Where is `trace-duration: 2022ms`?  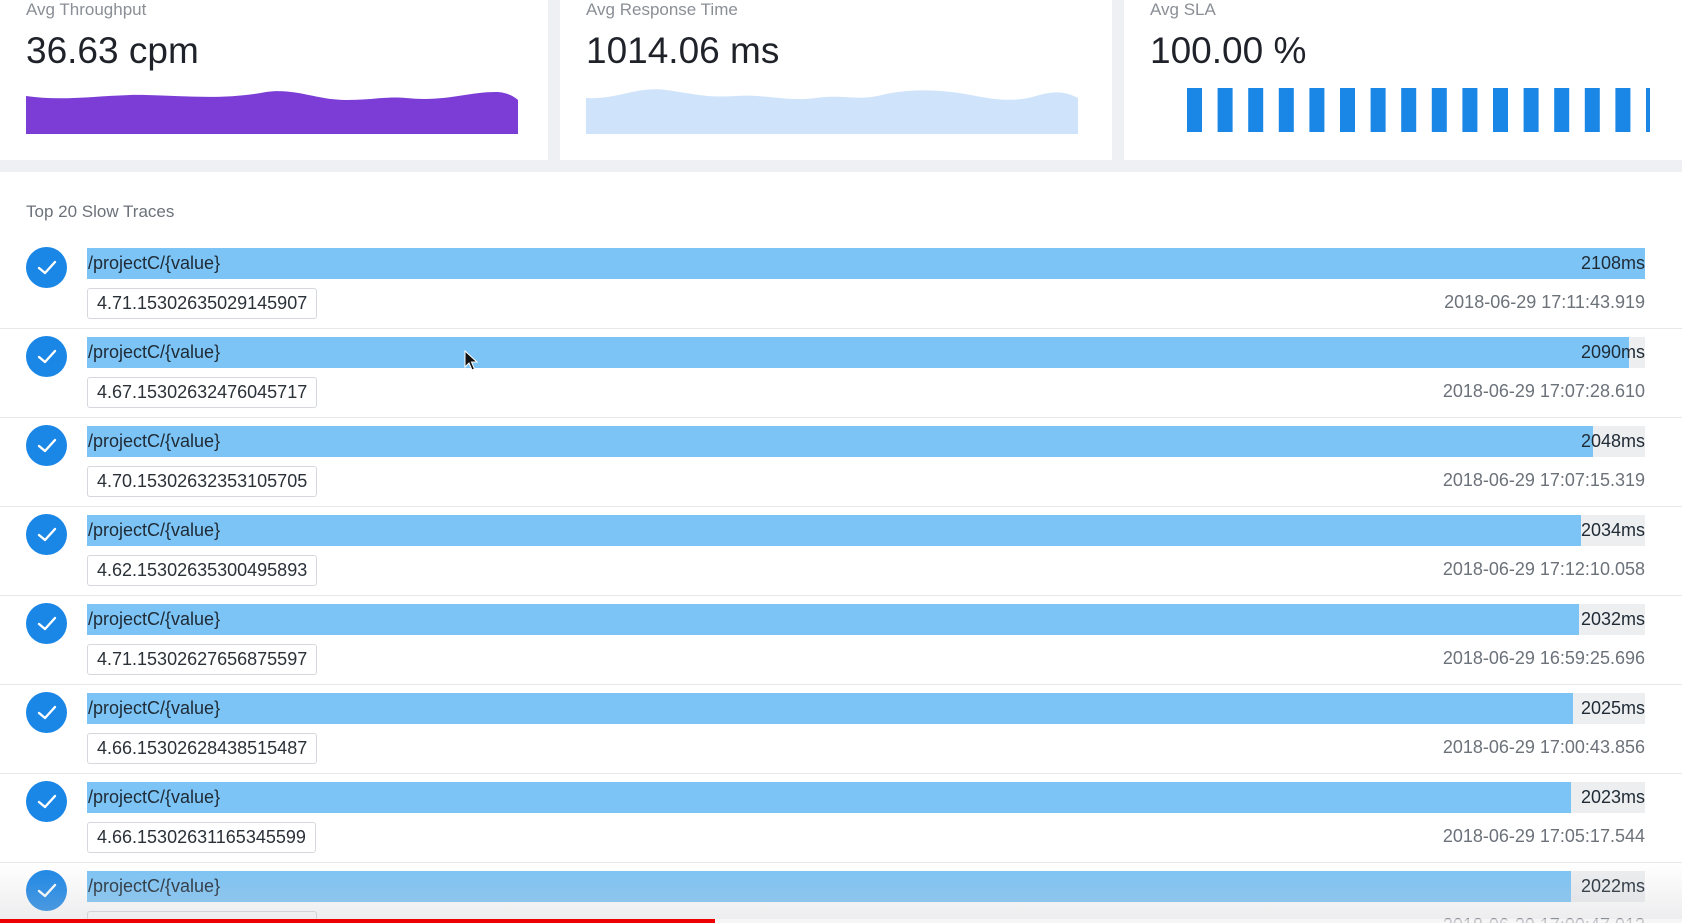
trace-duration: 2022ms is located at coordinates (1612, 886).